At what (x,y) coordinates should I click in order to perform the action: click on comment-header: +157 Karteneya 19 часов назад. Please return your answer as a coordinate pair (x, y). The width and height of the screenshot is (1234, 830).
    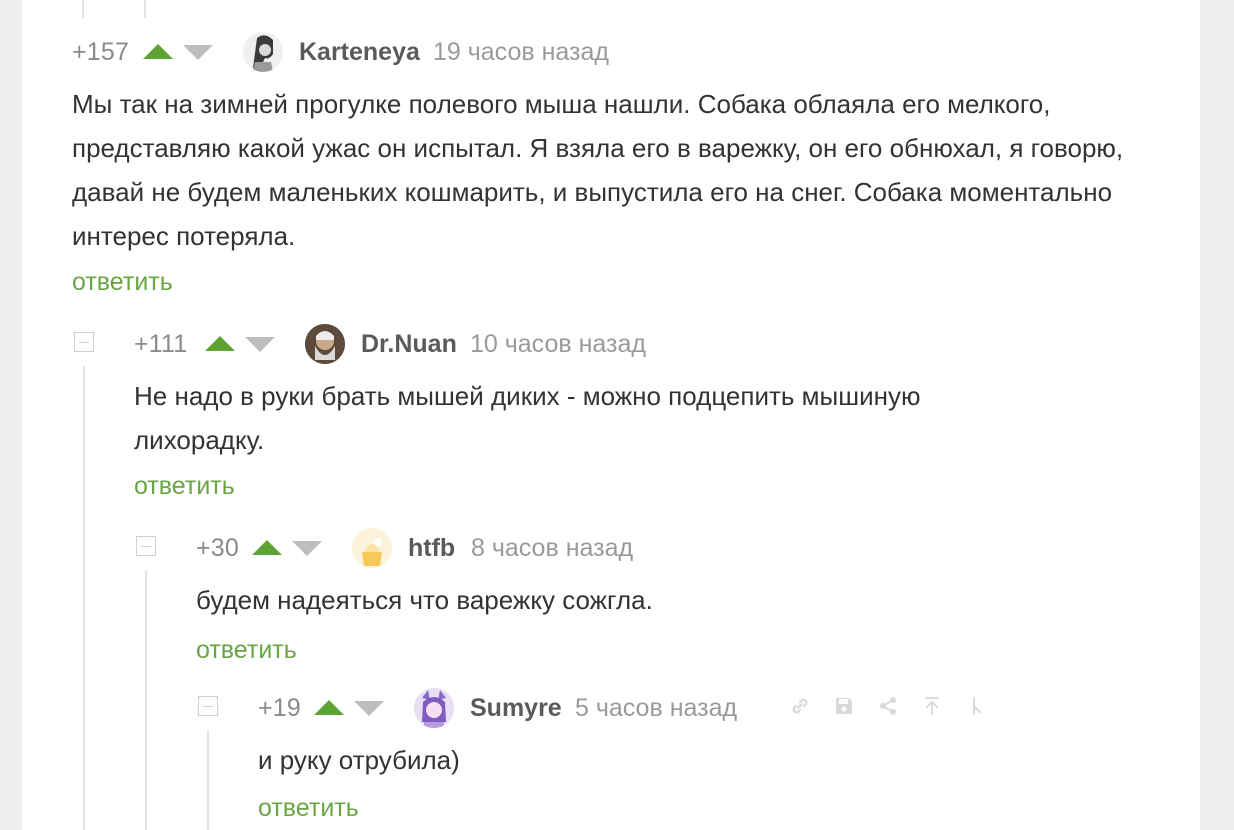
    Looking at the image, I should click on (622, 52).